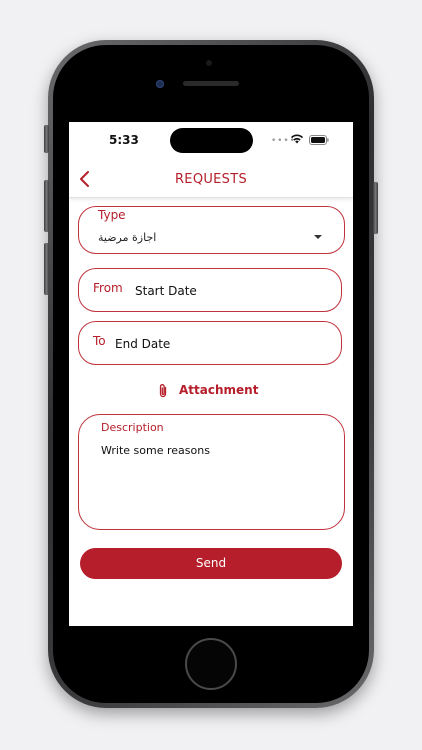 The height and width of the screenshot is (750, 422). What do you see at coordinates (297, 139) in the screenshot?
I see `wifi-icon` at bounding box center [297, 139].